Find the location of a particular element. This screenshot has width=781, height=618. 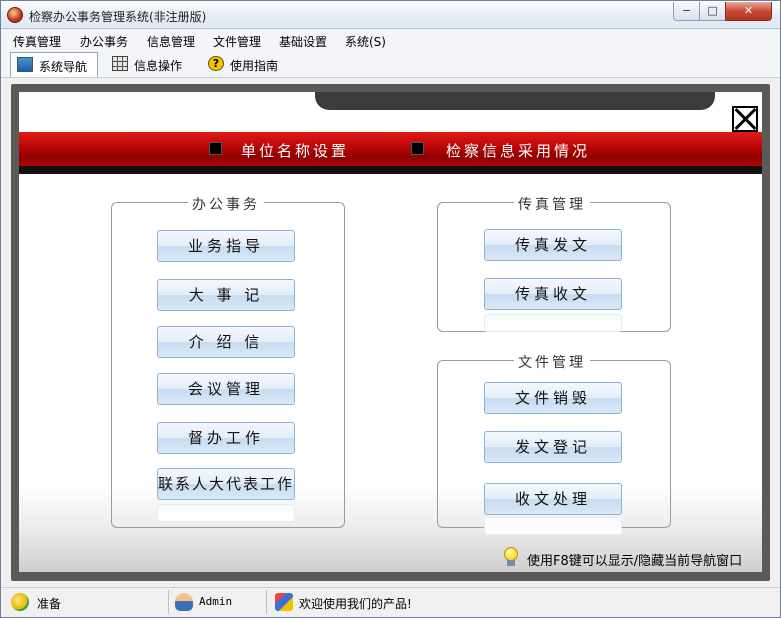

chronicle-button: 大 事 记 is located at coordinates (226, 295).